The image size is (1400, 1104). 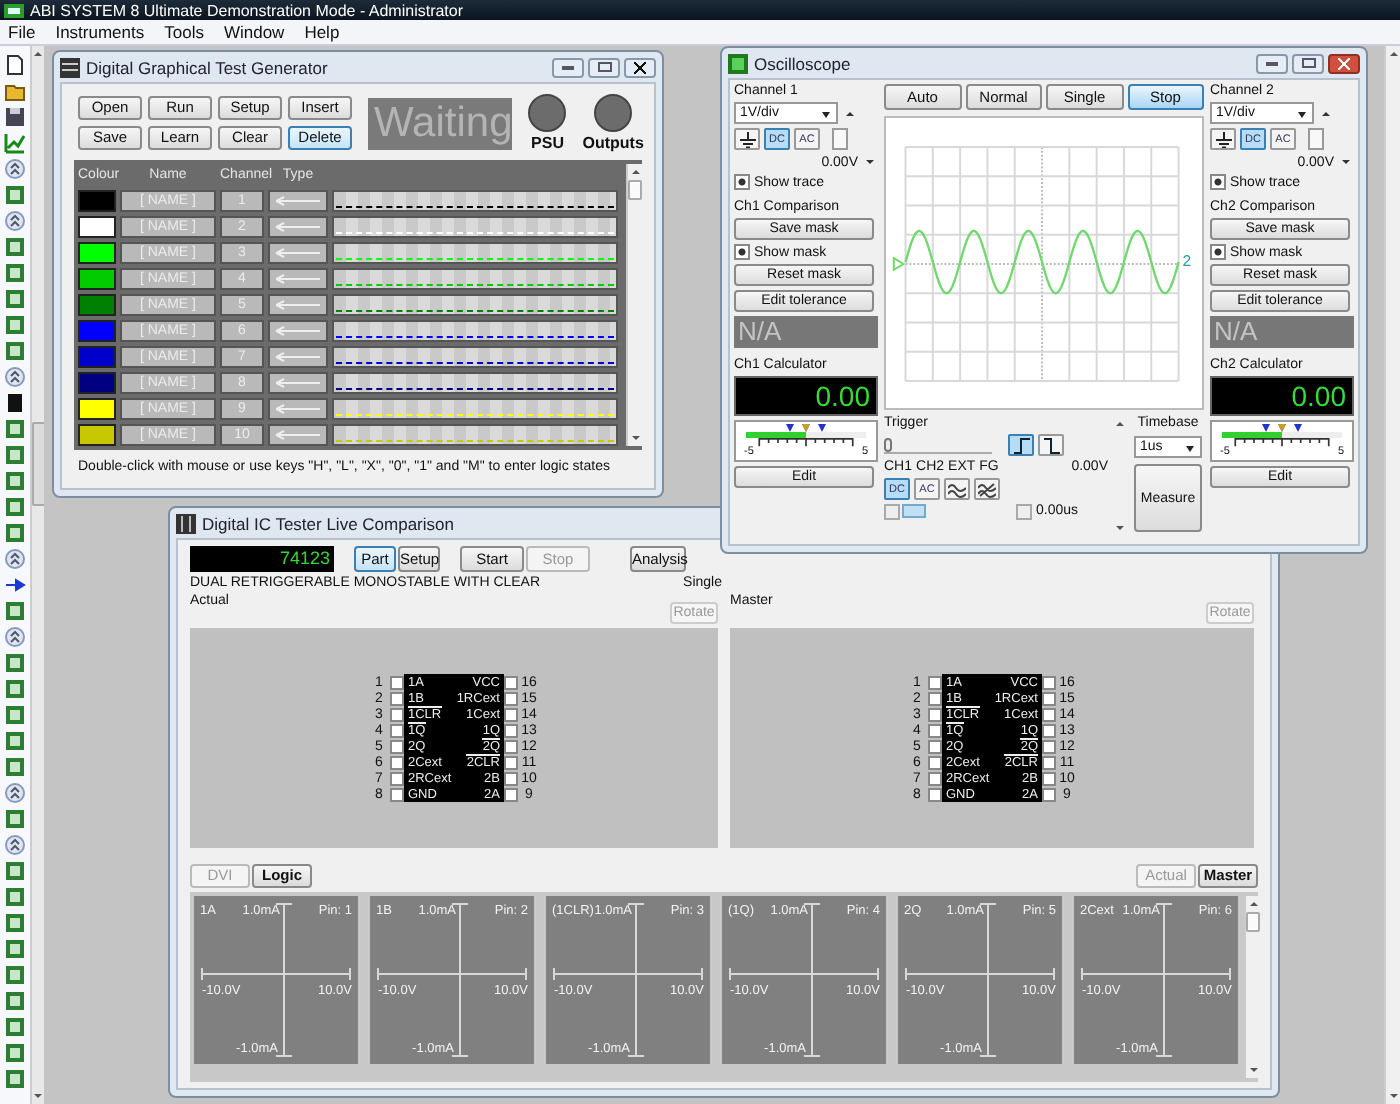 What do you see at coordinates (738, 63) in the screenshot?
I see `window-icon` at bounding box center [738, 63].